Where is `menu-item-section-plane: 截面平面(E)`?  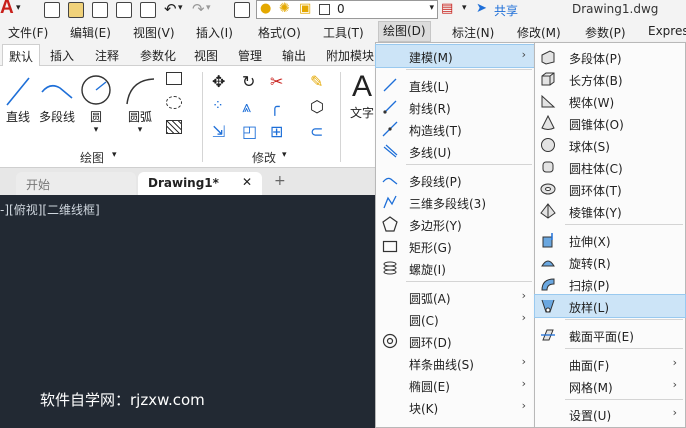
menu-item-section-plane: 截面平面(E) is located at coordinates (610, 335).